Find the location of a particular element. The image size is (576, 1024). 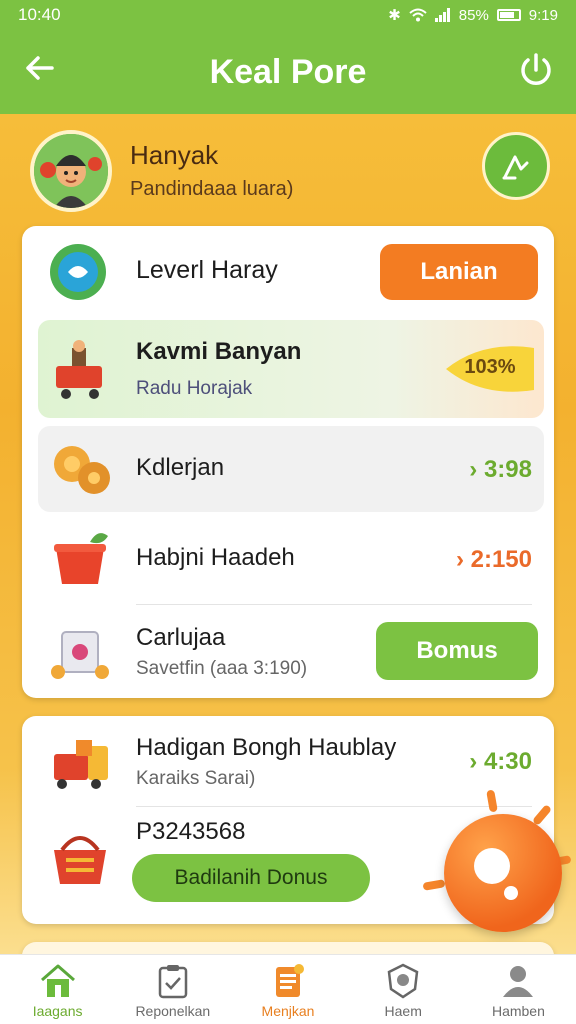

edit-profile-button is located at coordinates (516, 166).